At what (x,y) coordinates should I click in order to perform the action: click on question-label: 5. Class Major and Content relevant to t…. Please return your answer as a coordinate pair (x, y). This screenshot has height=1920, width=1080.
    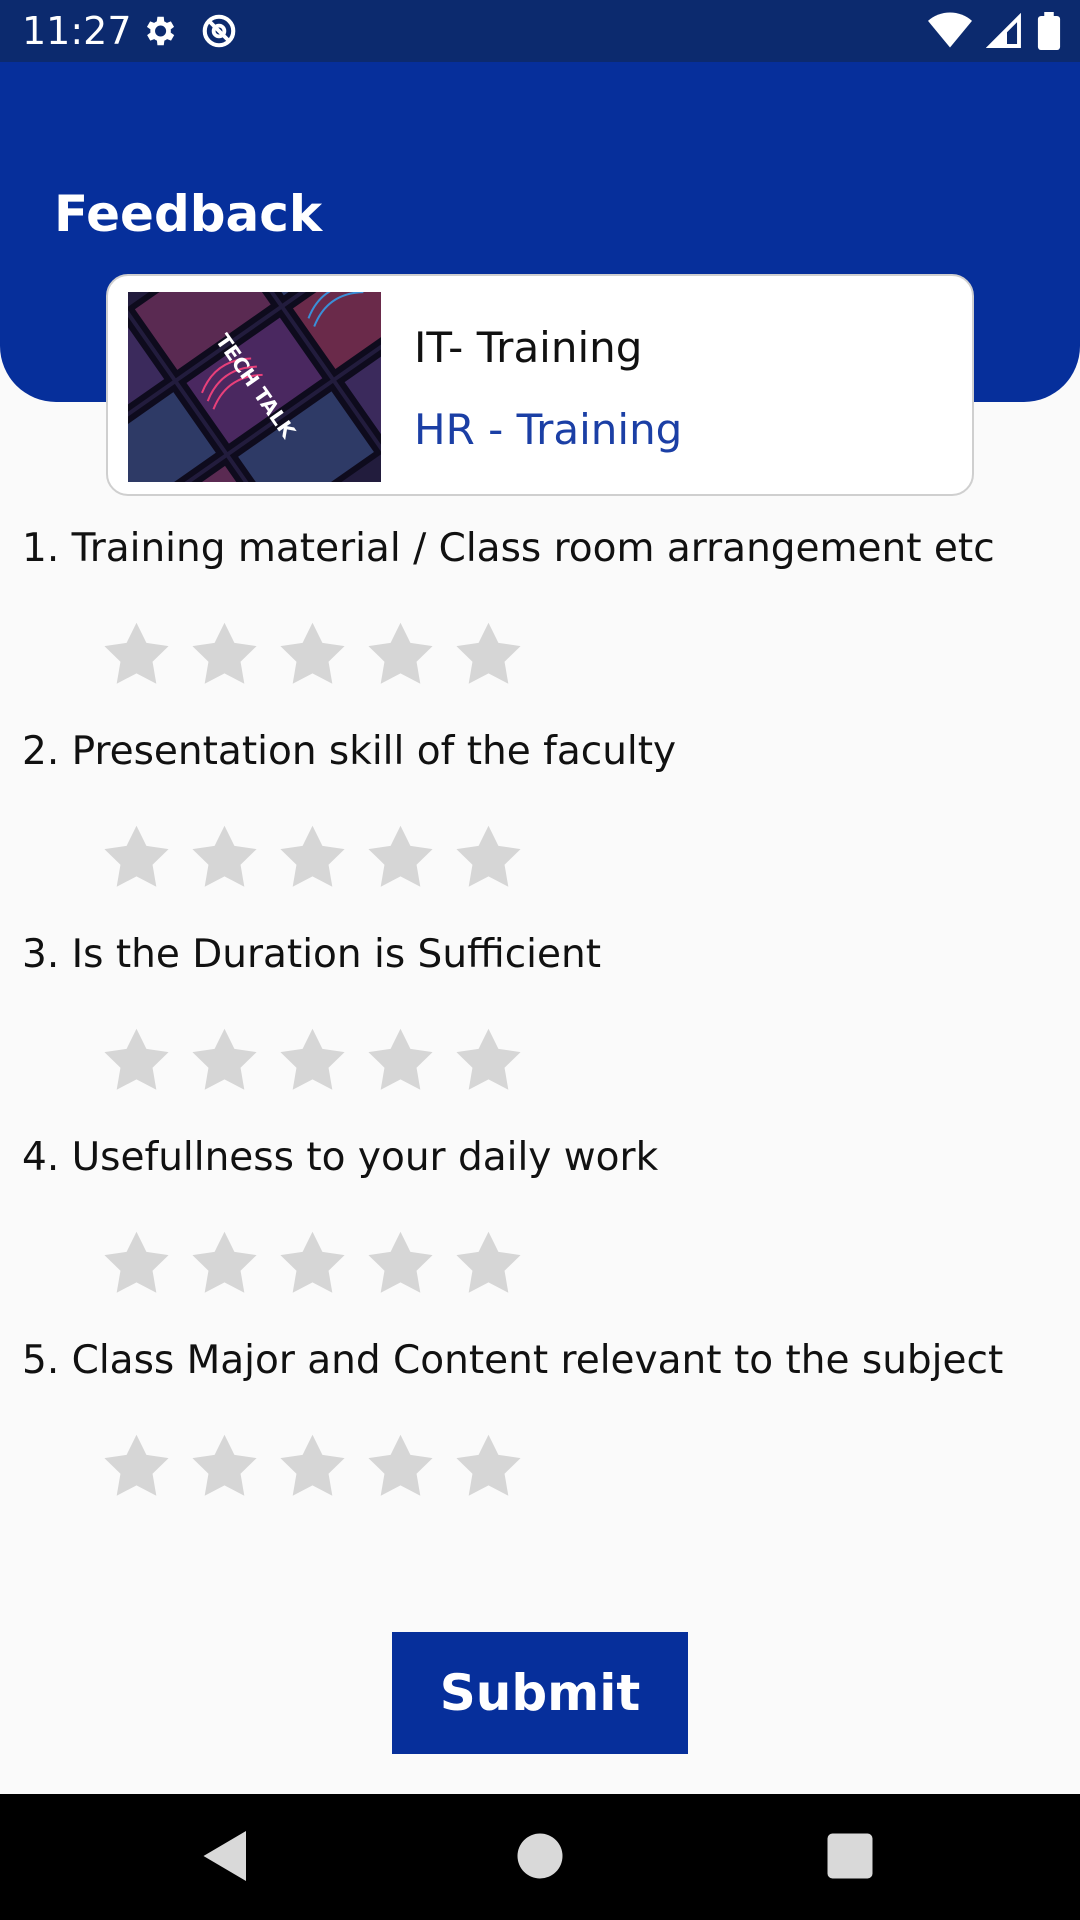
    Looking at the image, I should click on (513, 1360).